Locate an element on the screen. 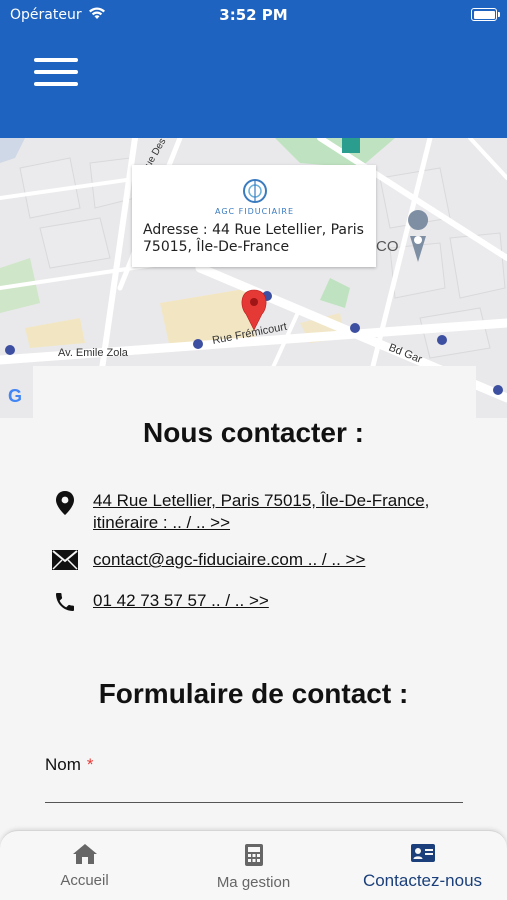 The width and height of the screenshot is (507, 900). home-icon is located at coordinates (85, 856).